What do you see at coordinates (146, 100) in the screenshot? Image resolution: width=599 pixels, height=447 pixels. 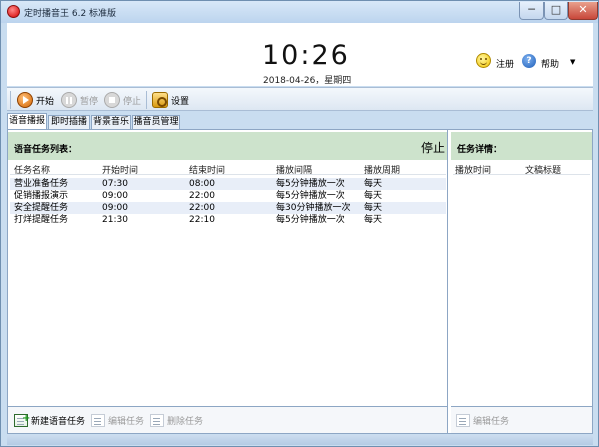 I see `toolbar-separator` at bounding box center [146, 100].